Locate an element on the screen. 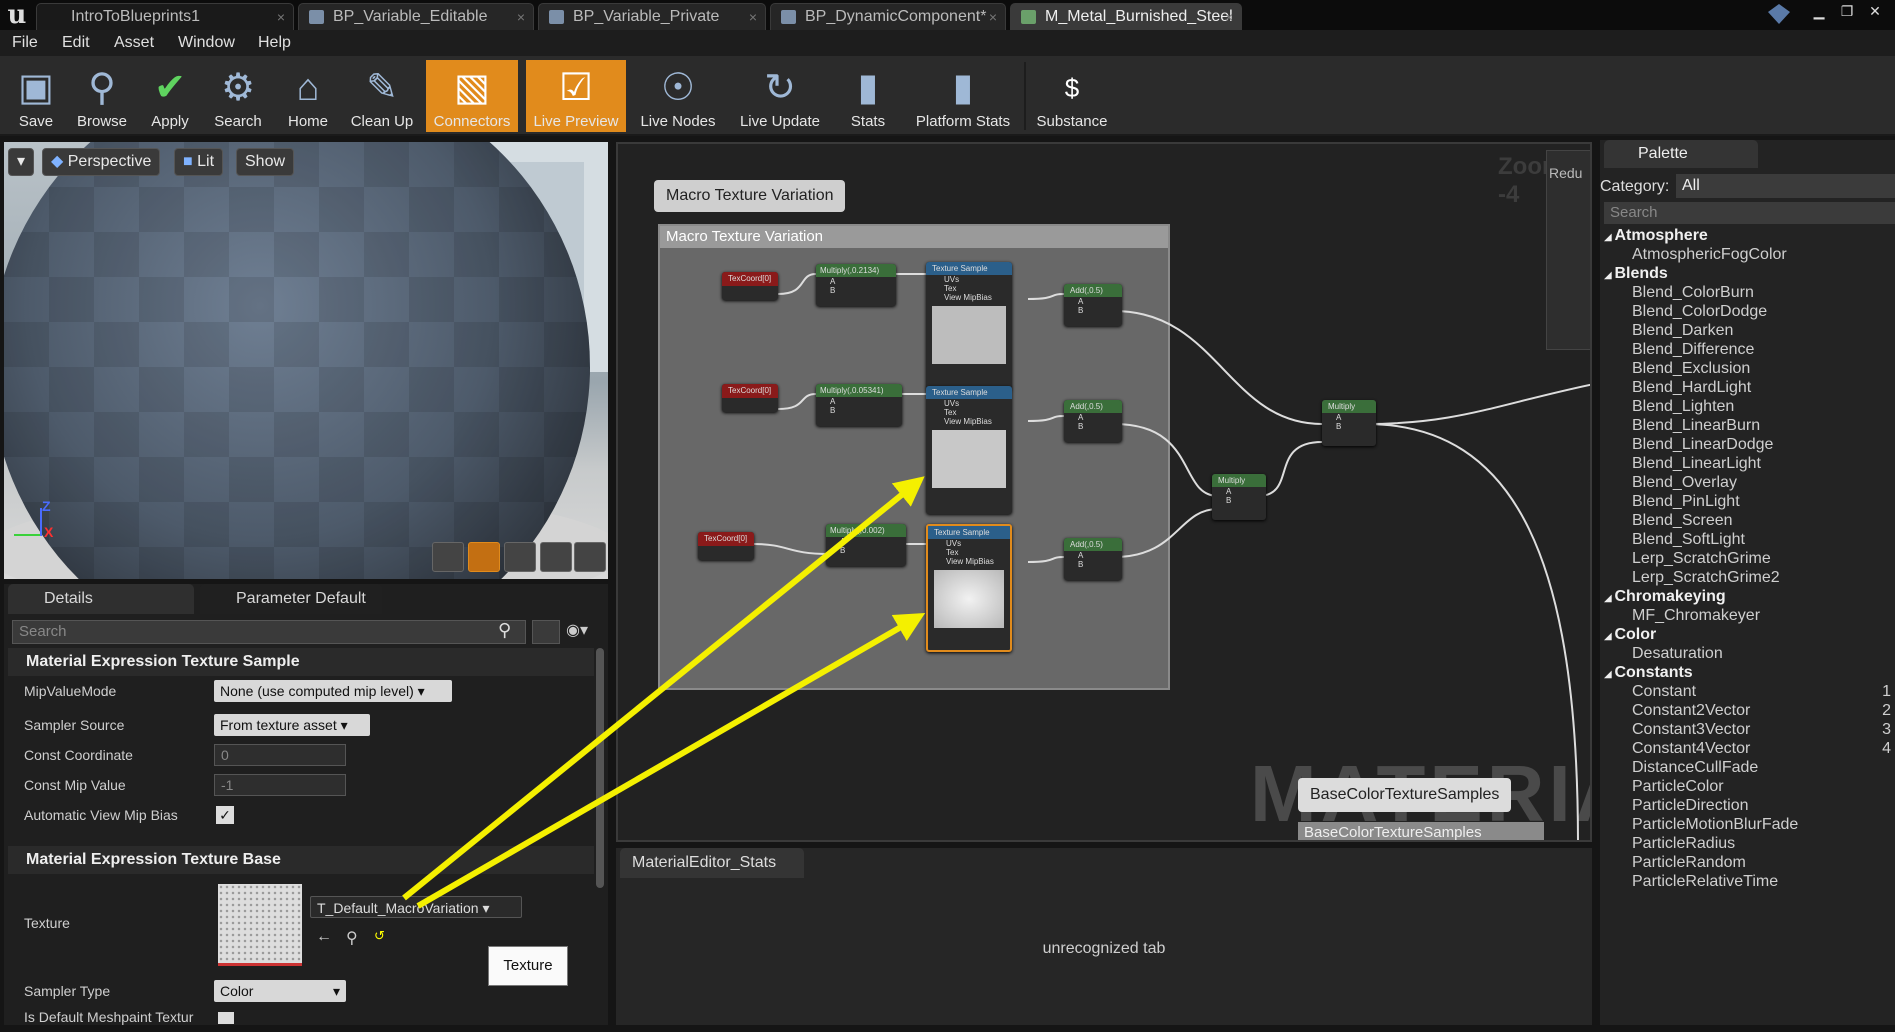  mip-value-mode-combo: None (use computed mip level) ▾ is located at coordinates (333, 691).